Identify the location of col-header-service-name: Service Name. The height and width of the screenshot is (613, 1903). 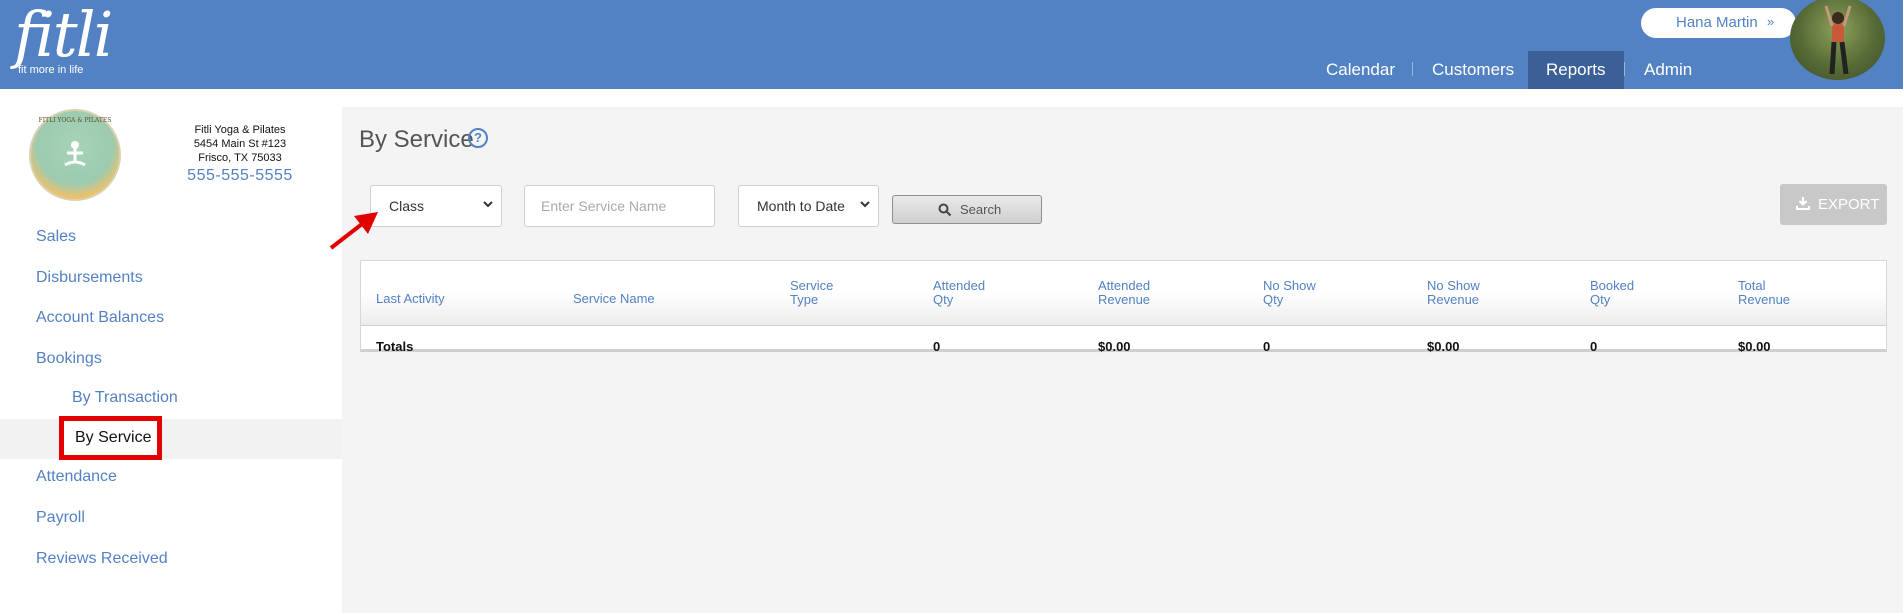
(614, 299).